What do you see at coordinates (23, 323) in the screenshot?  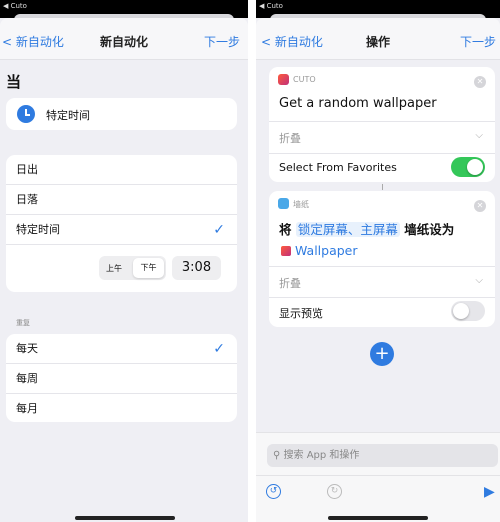 I see `repeat-heading: 重复` at bounding box center [23, 323].